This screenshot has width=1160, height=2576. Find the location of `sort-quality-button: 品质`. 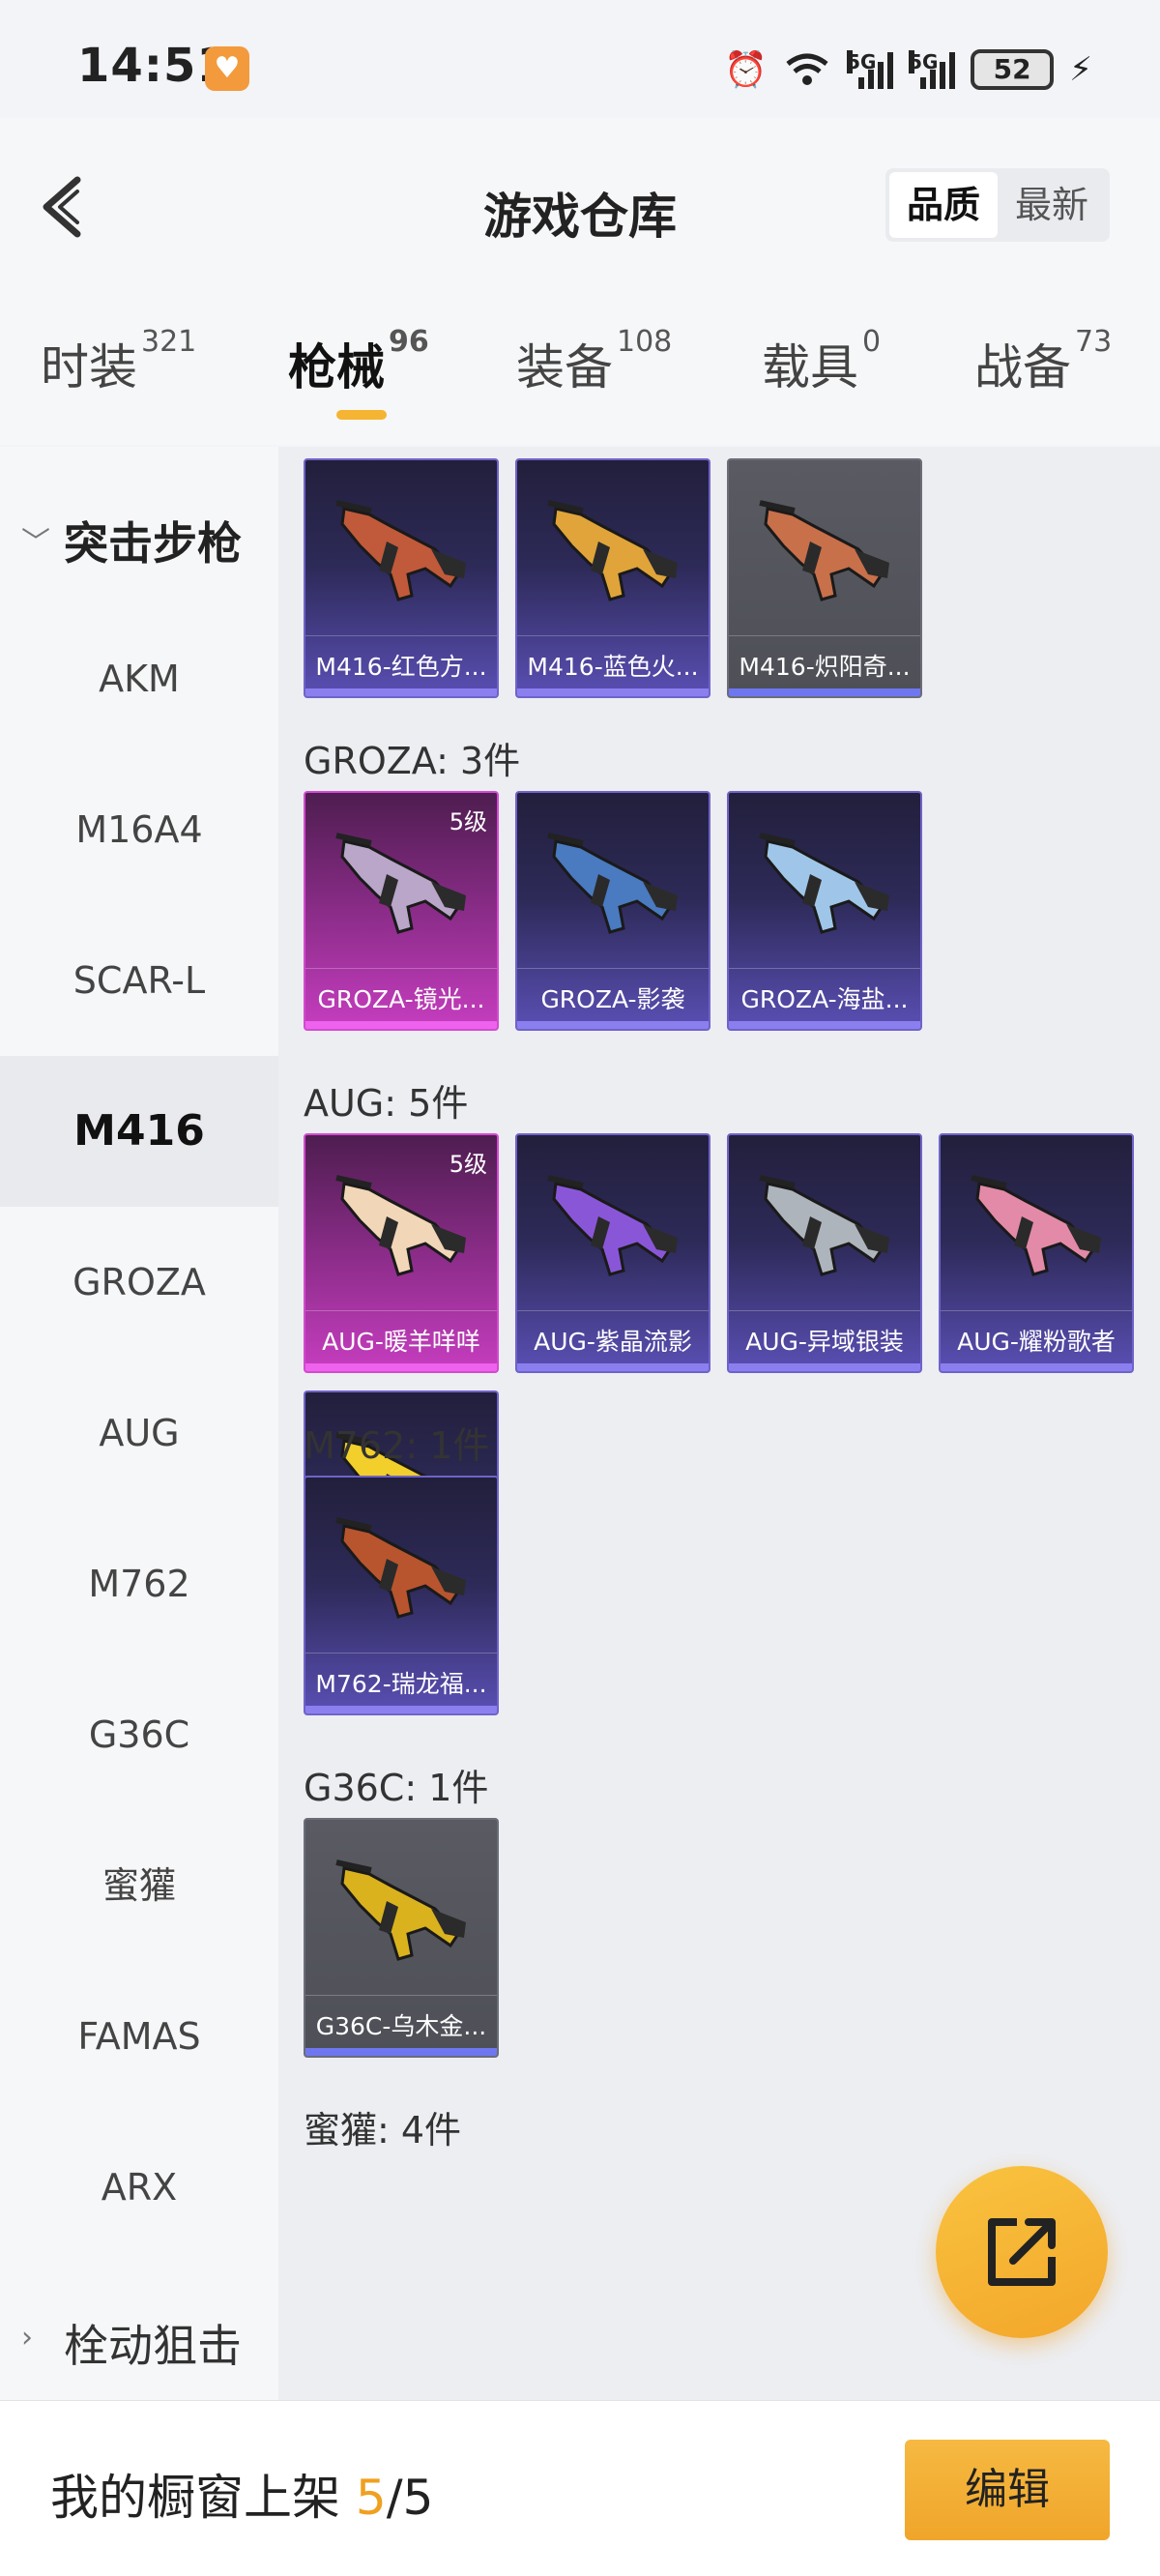

sort-quality-button: 品质 is located at coordinates (944, 205).